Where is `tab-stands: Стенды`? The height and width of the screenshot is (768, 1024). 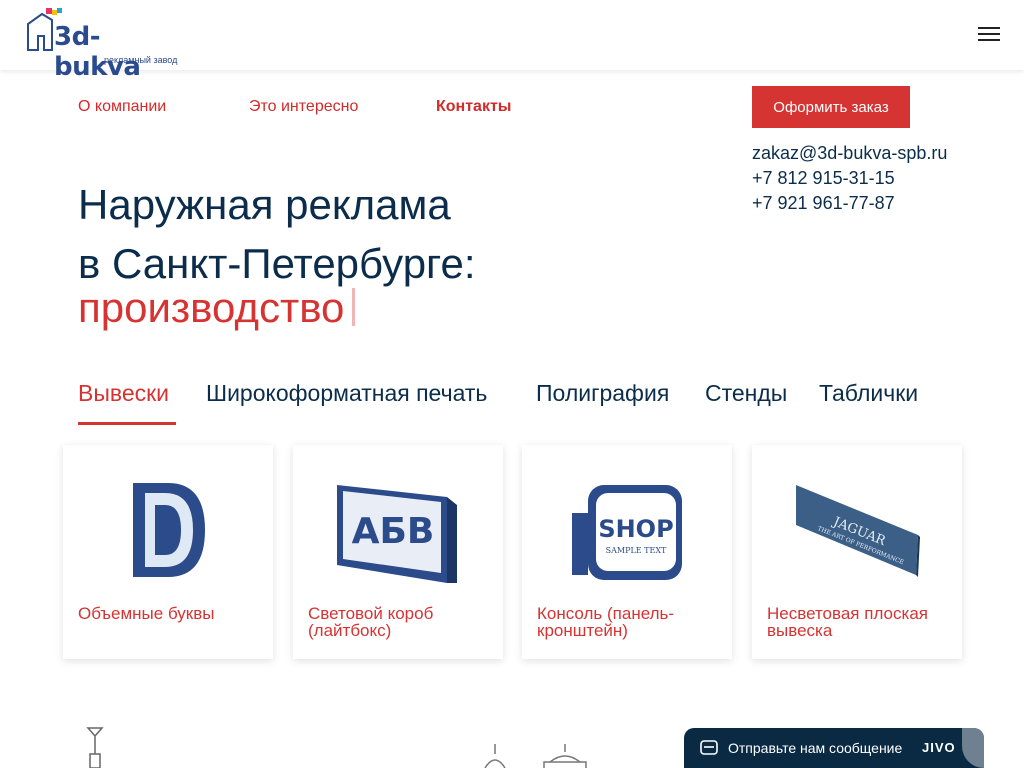 tab-stands: Стенды is located at coordinates (746, 393).